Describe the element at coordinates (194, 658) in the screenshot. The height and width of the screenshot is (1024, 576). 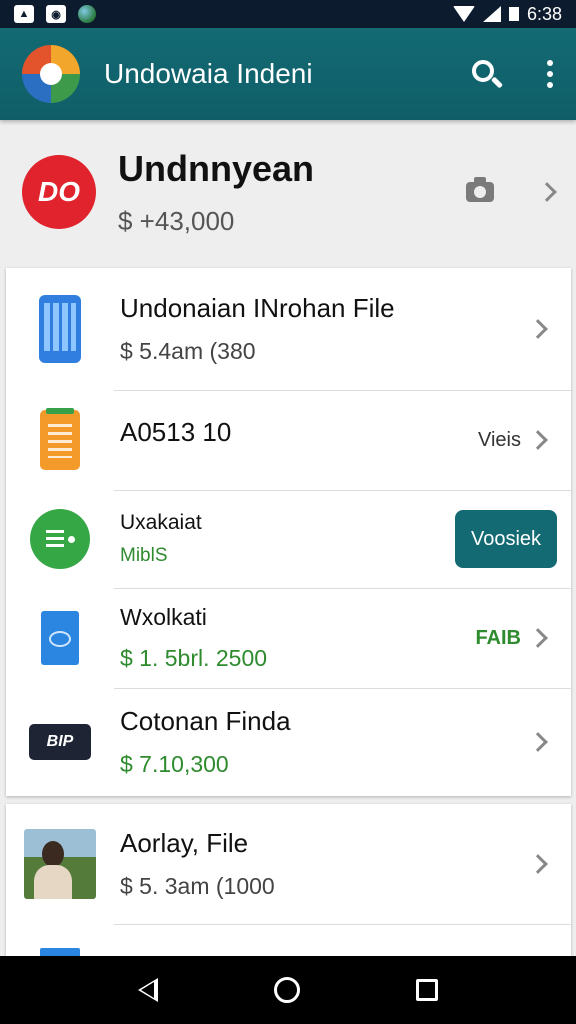
I see `item-subtitle: $ 1. 5brl. 2500` at that location.